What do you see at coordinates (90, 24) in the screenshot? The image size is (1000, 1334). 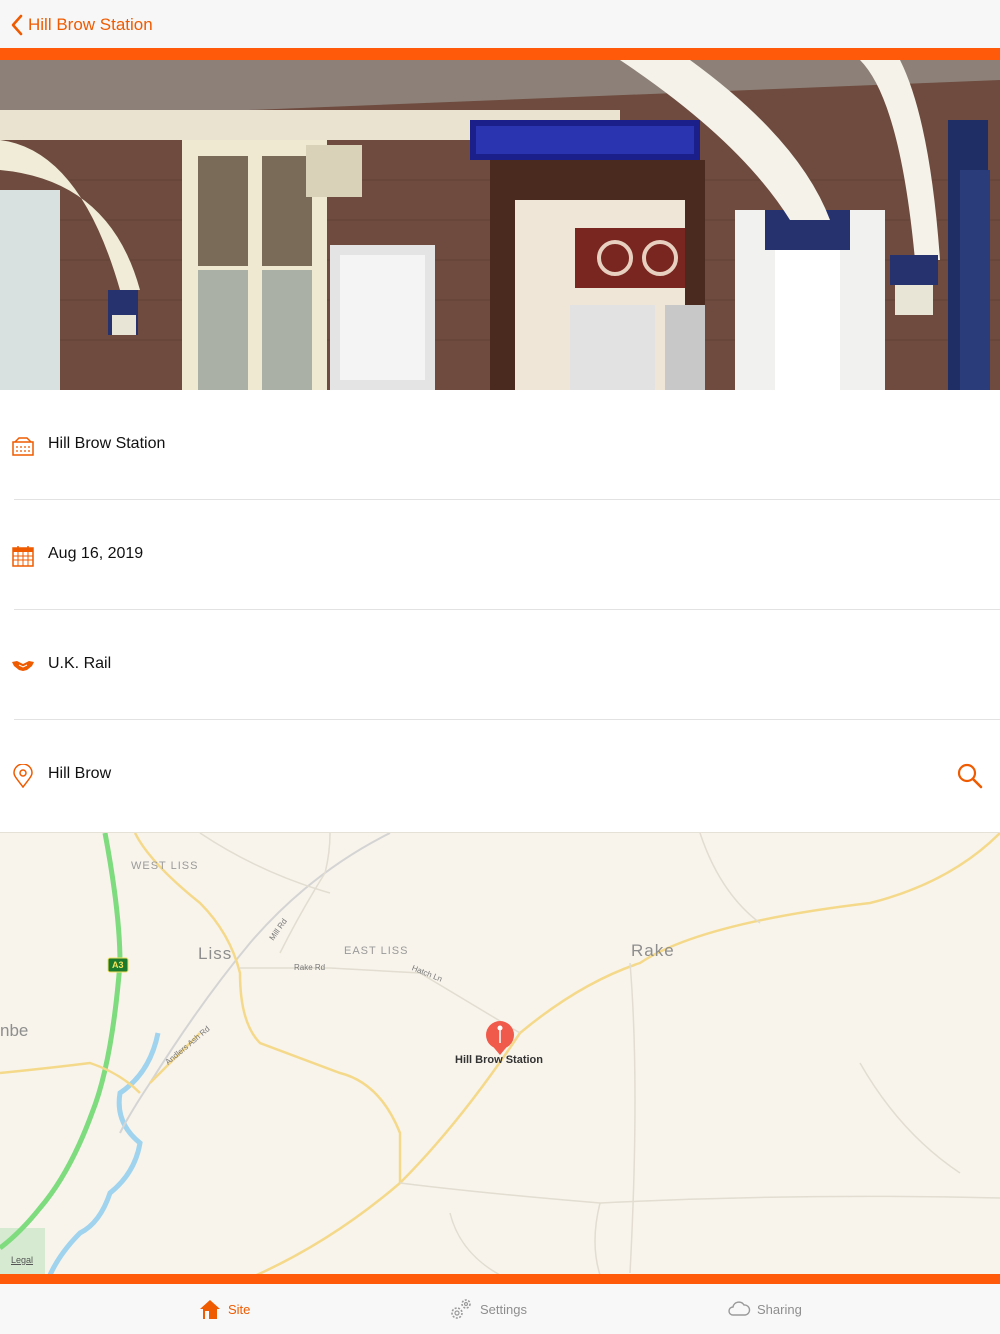 I see `back-label: Hill Brow Station` at bounding box center [90, 24].